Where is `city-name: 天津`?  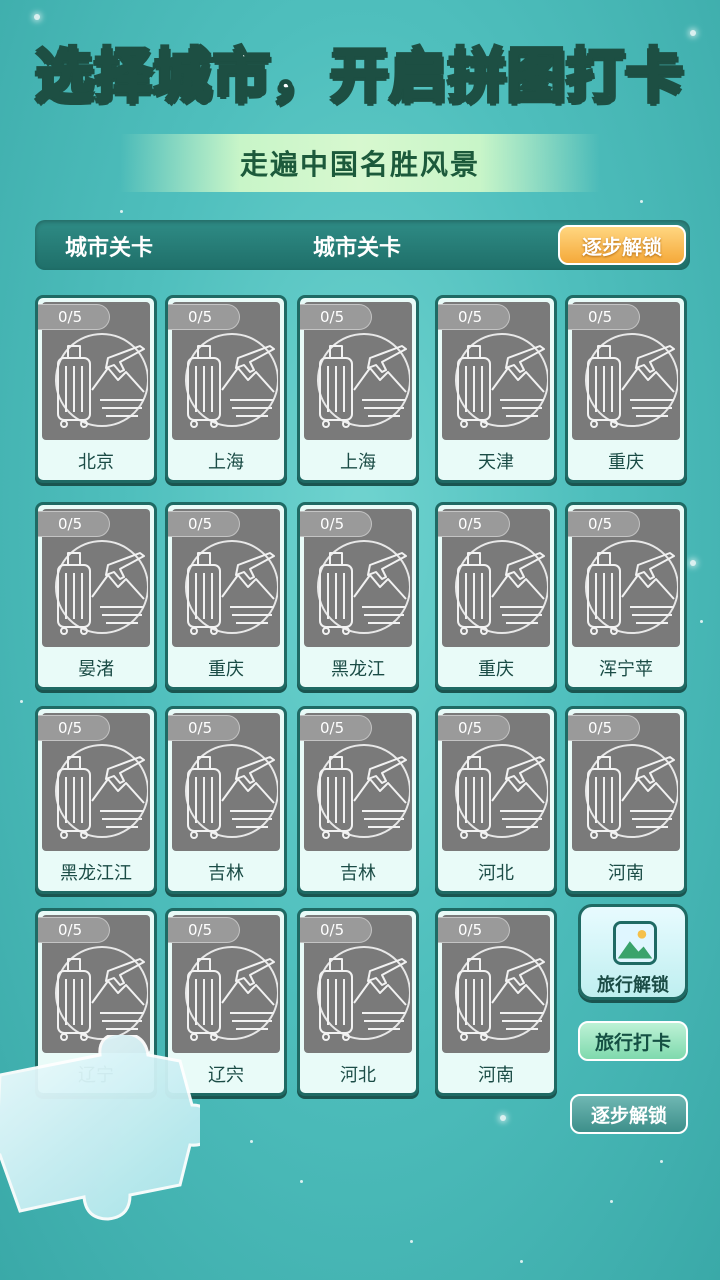 city-name: 天津 is located at coordinates (496, 462).